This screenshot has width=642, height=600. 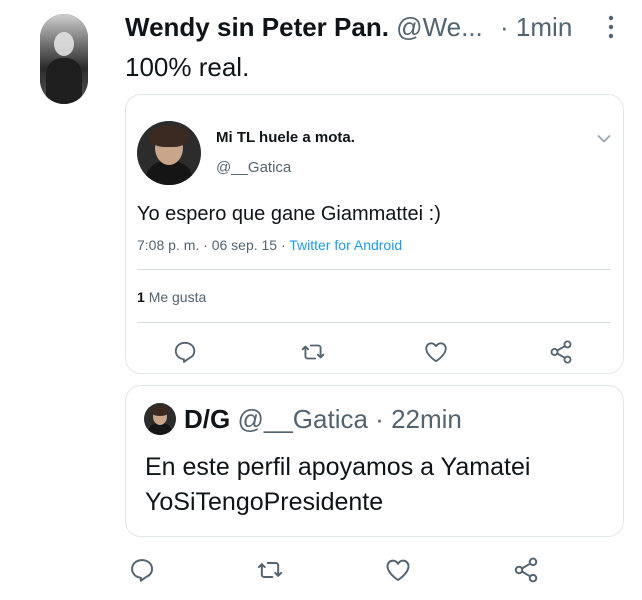 What do you see at coordinates (257, 27) in the screenshot?
I see `author-display-name: Wendy sin Peter Pan.` at bounding box center [257, 27].